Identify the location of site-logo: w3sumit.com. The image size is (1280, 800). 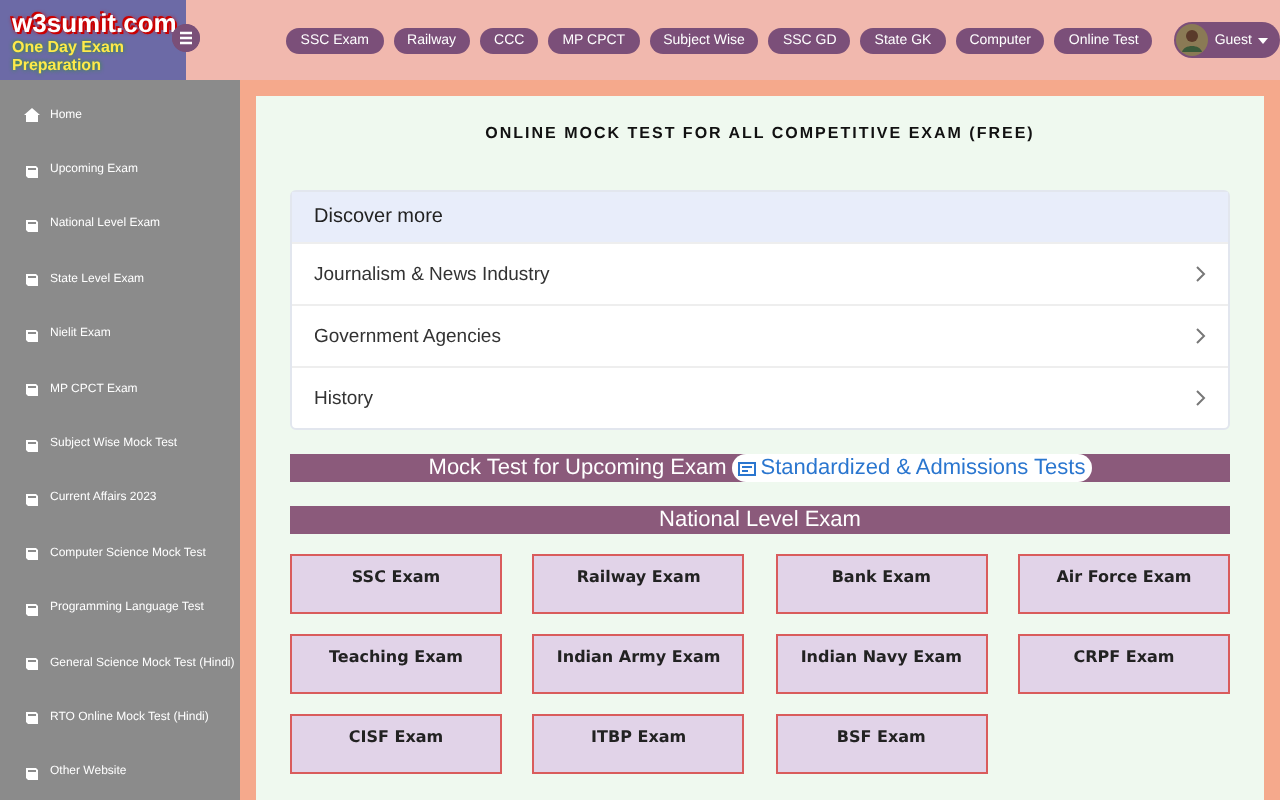
(94, 22).